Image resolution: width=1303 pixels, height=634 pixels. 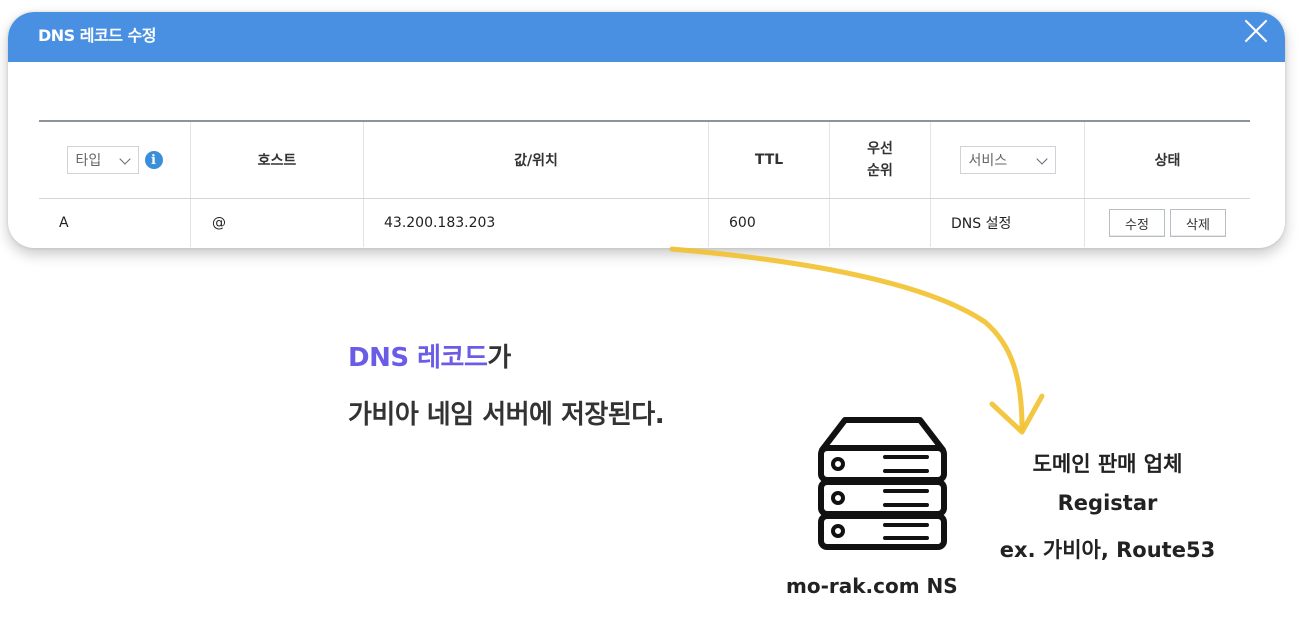 I want to click on registrar-line-2: Registar, so click(x=1107, y=503).